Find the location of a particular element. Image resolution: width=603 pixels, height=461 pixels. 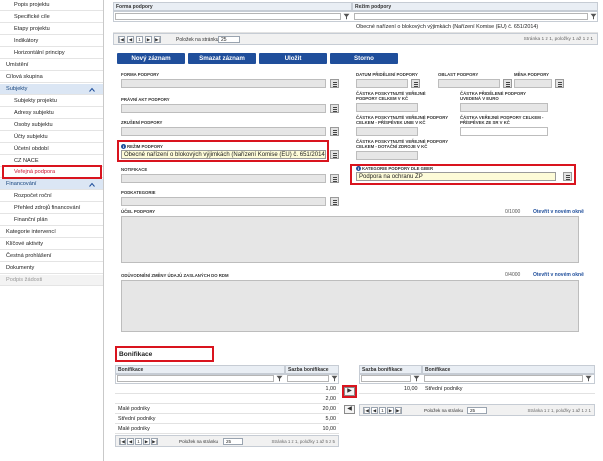

sidebar-item-osoby-subjektu: Osoby subjektu is located at coordinates (51, 125).